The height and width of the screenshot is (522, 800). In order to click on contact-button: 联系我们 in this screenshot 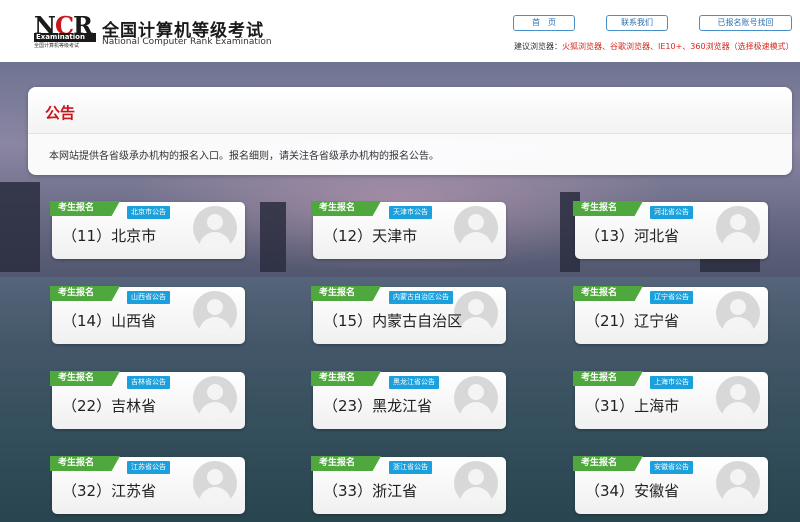, I will do `click(637, 23)`.